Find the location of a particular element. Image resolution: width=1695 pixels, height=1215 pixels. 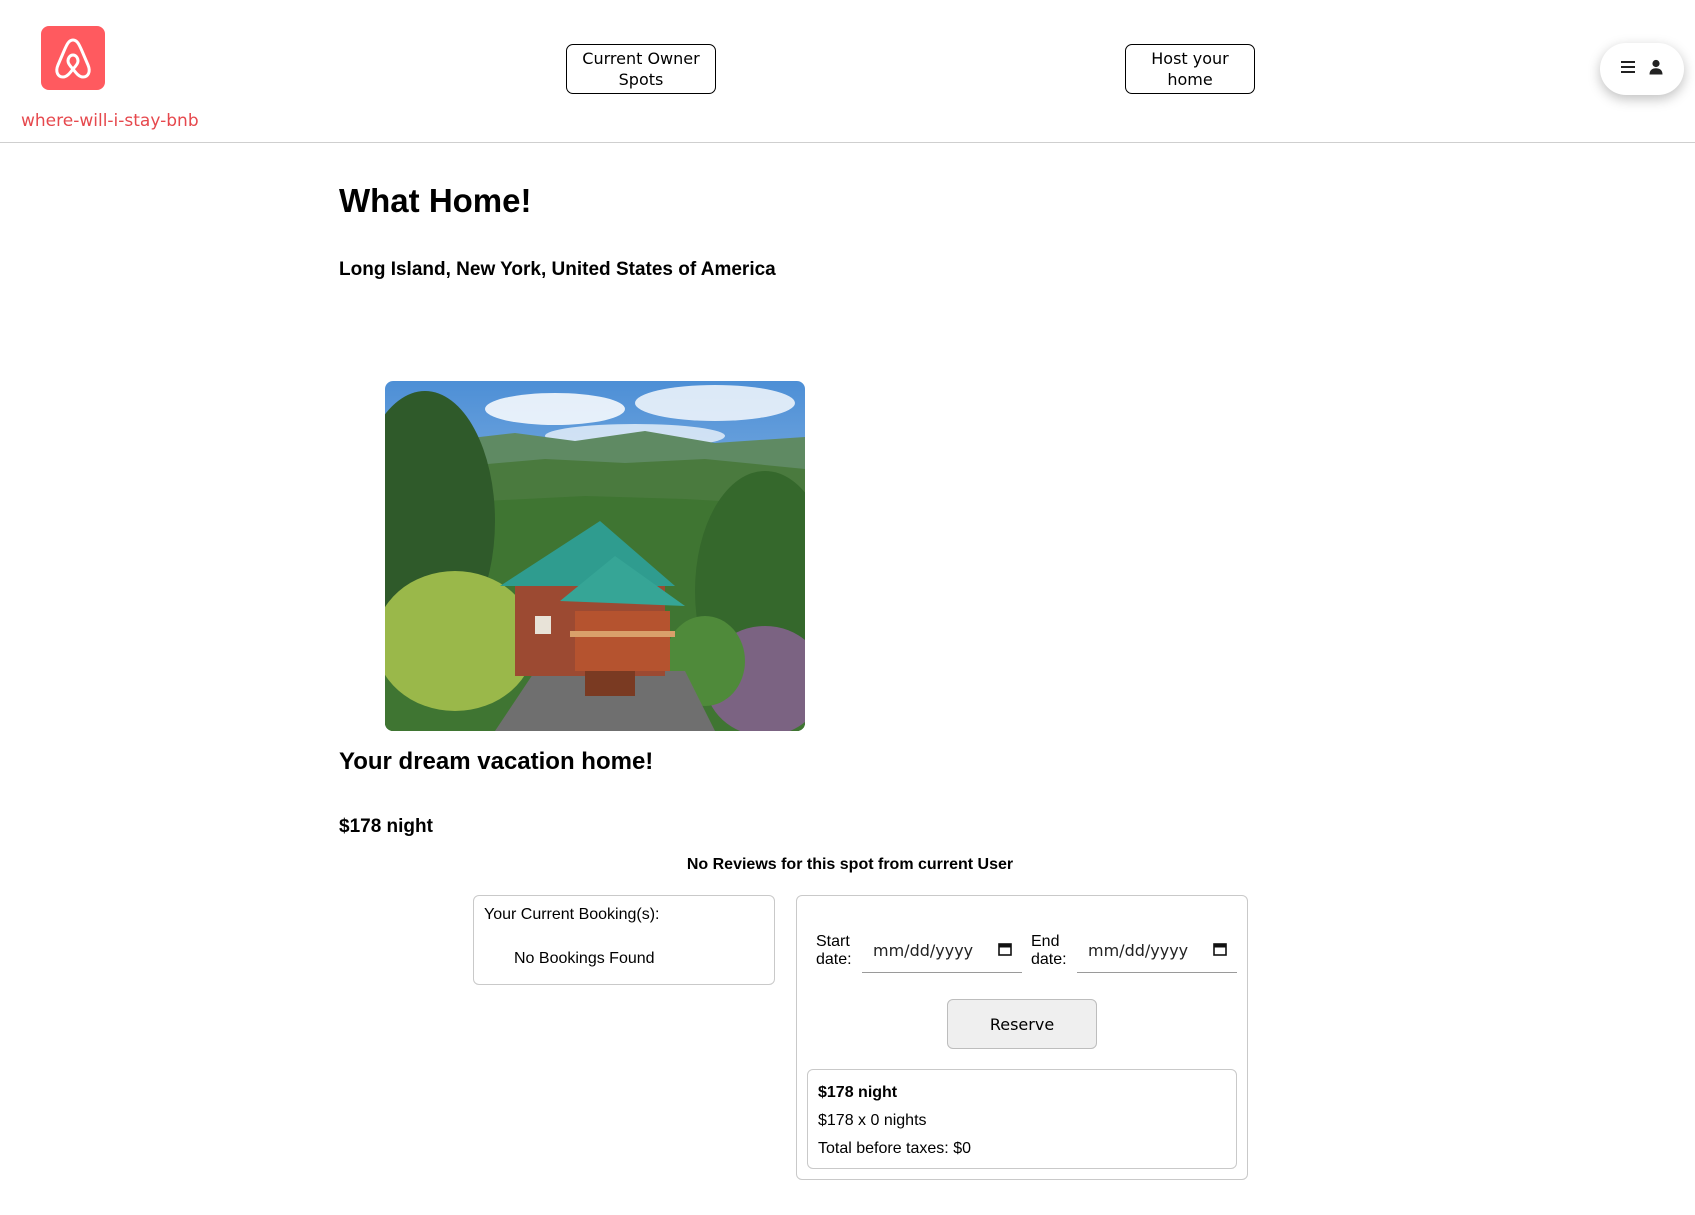

start-date-placeholder: mm/dd/yyyy is located at coordinates (923, 950).